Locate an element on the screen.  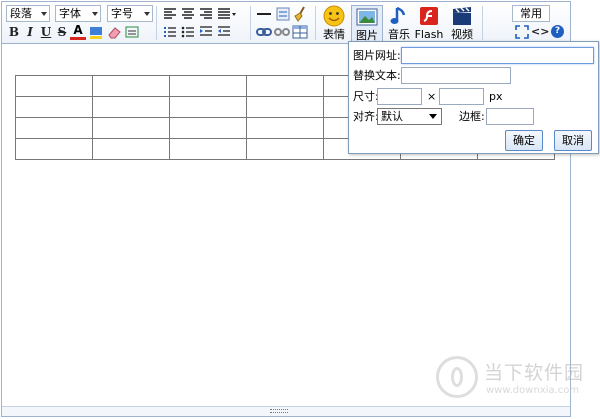
outdent-icon is located at coordinates (224, 31).